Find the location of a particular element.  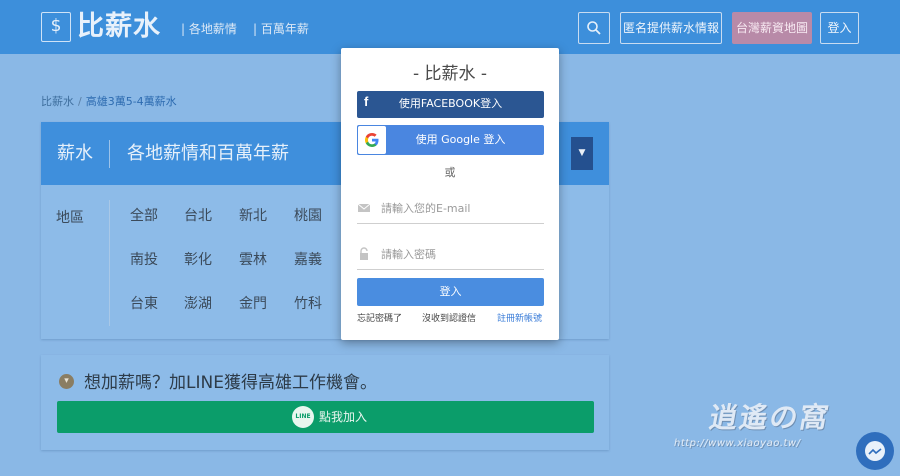

city-link-science-park: 竹科 is located at coordinates (308, 304).